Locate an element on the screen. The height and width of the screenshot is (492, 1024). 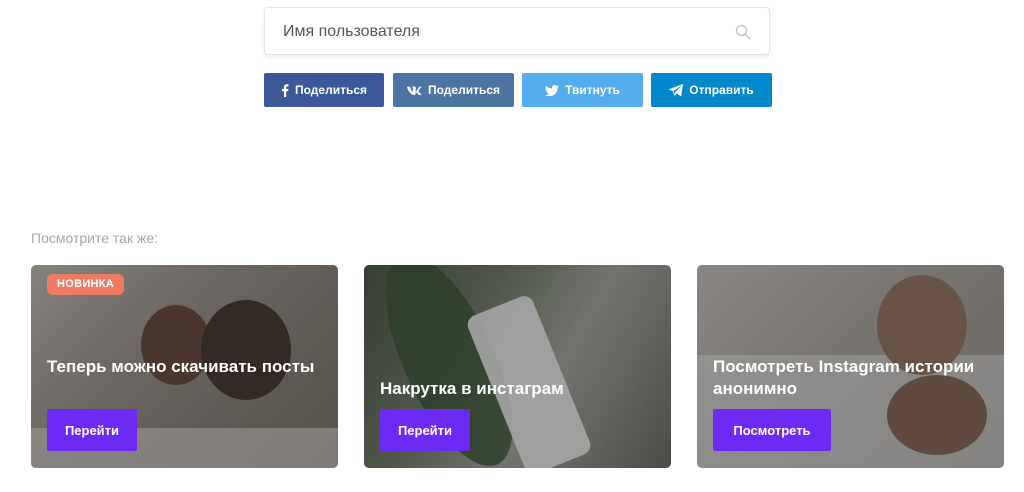
card-title: Посмотреть Instagram истории анонимно is located at coordinates (844, 377).